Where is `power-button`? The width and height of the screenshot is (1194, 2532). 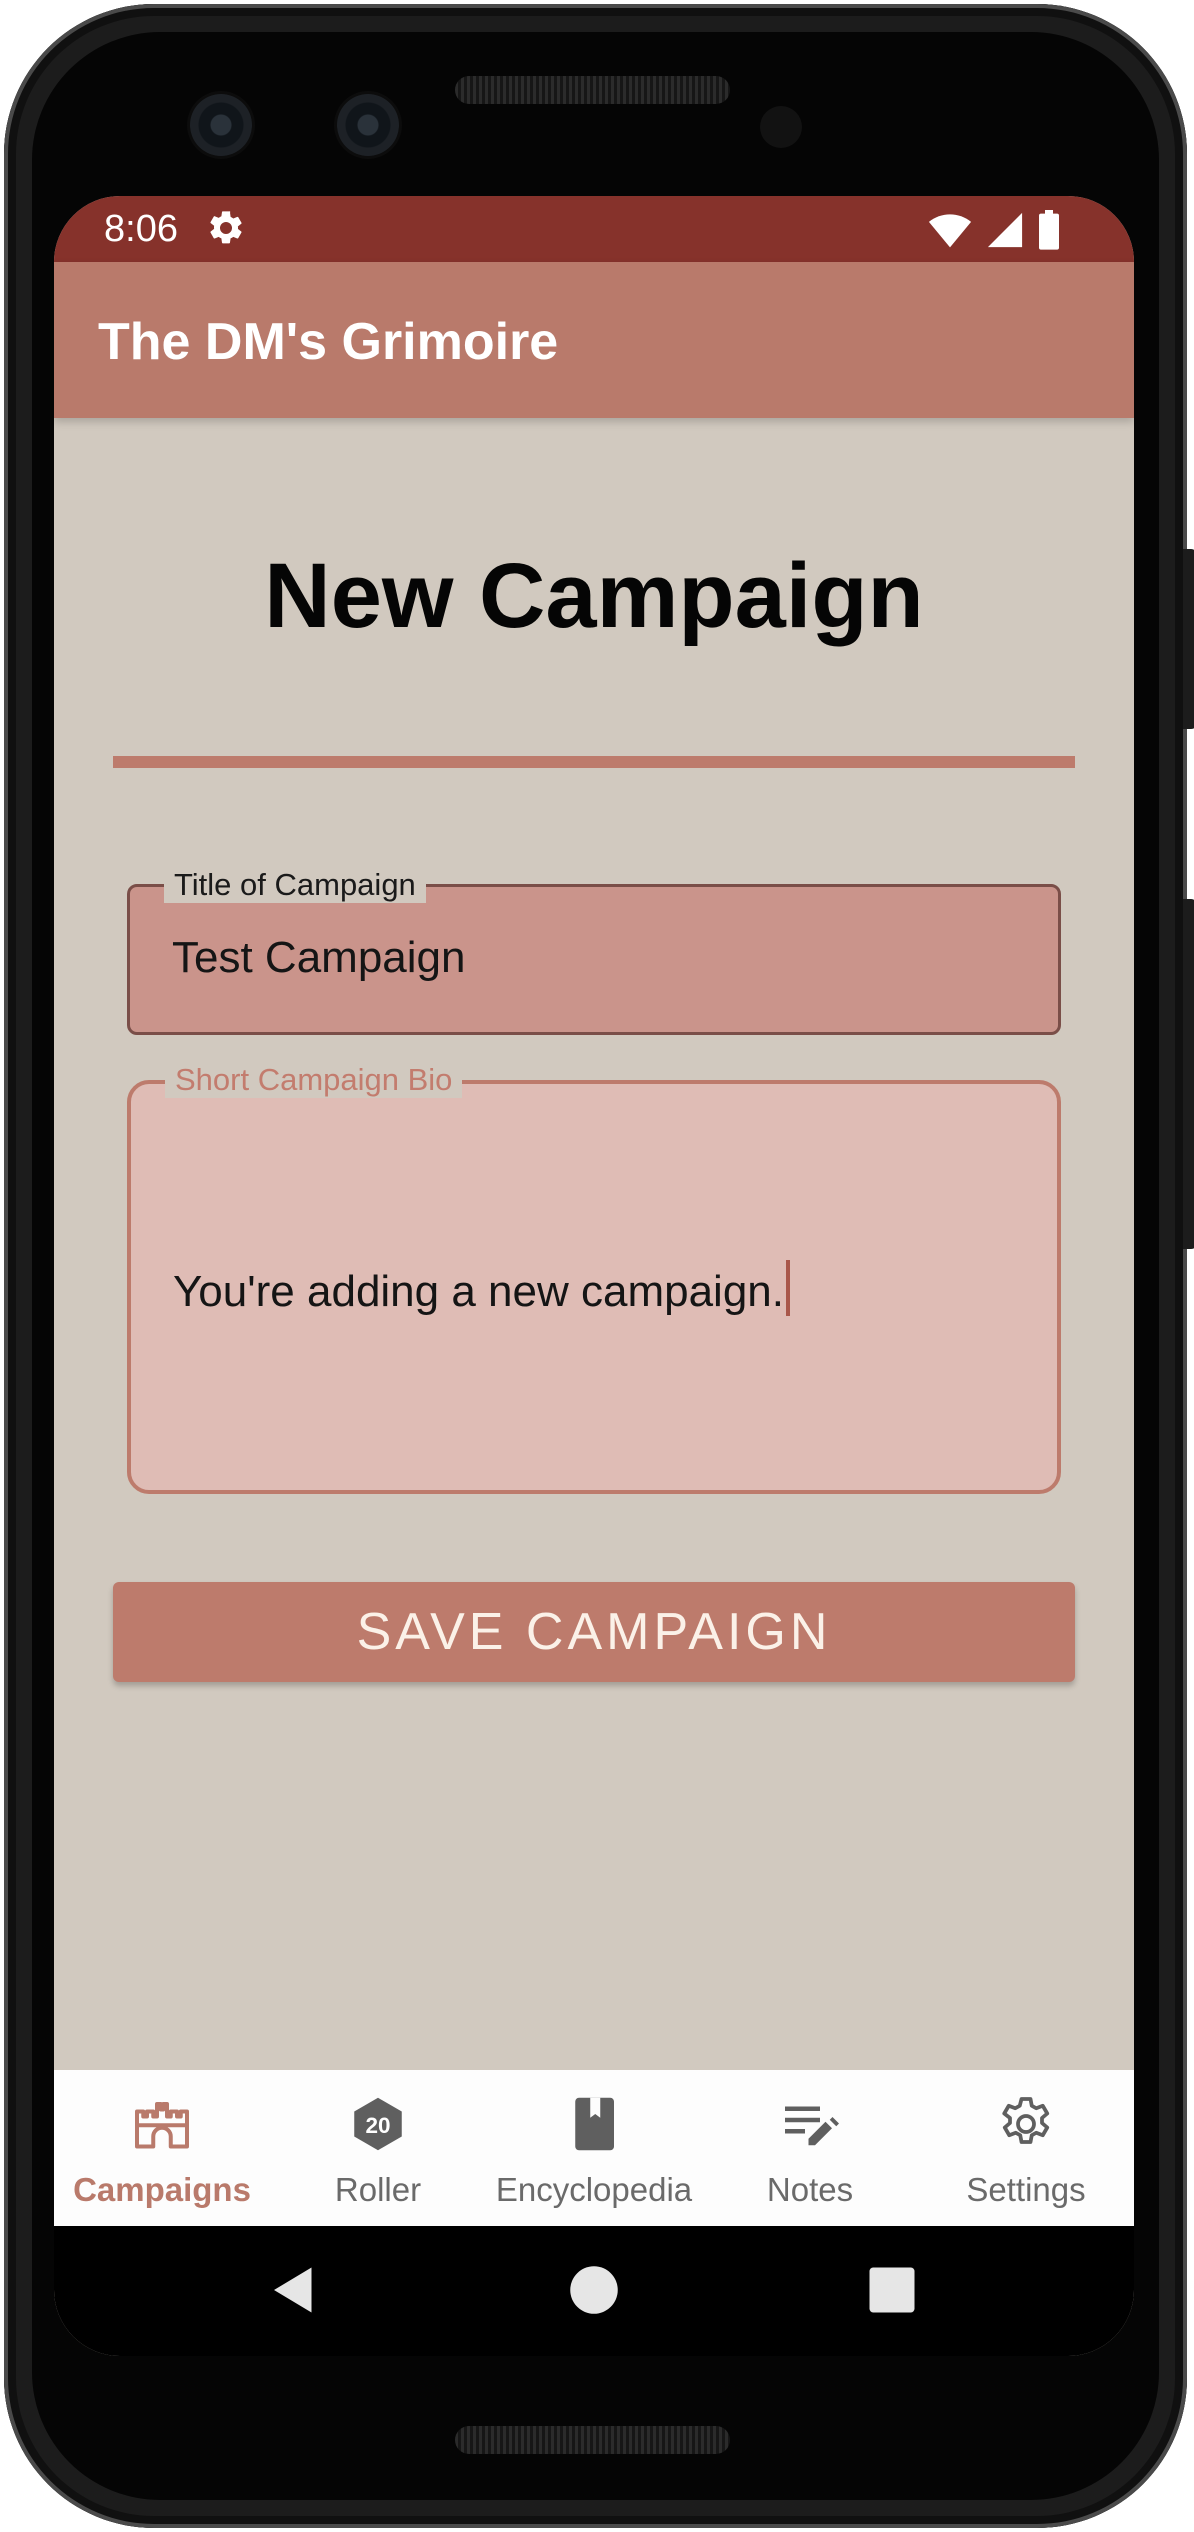
power-button is located at coordinates (1188, 639).